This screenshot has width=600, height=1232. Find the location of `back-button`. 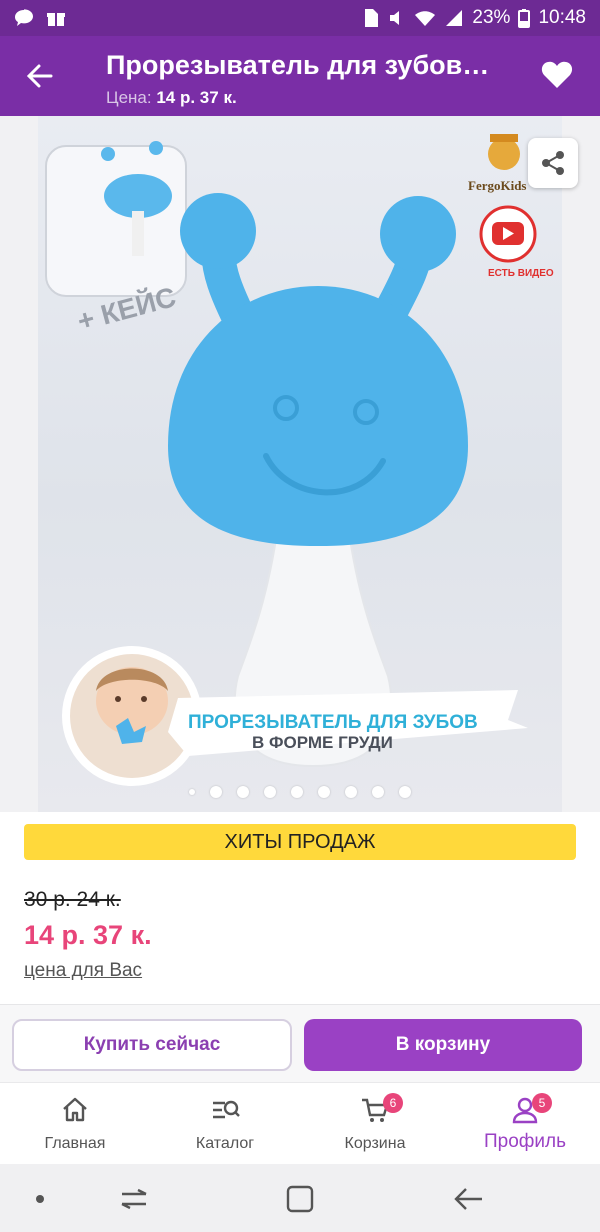

back-button is located at coordinates (40, 76).